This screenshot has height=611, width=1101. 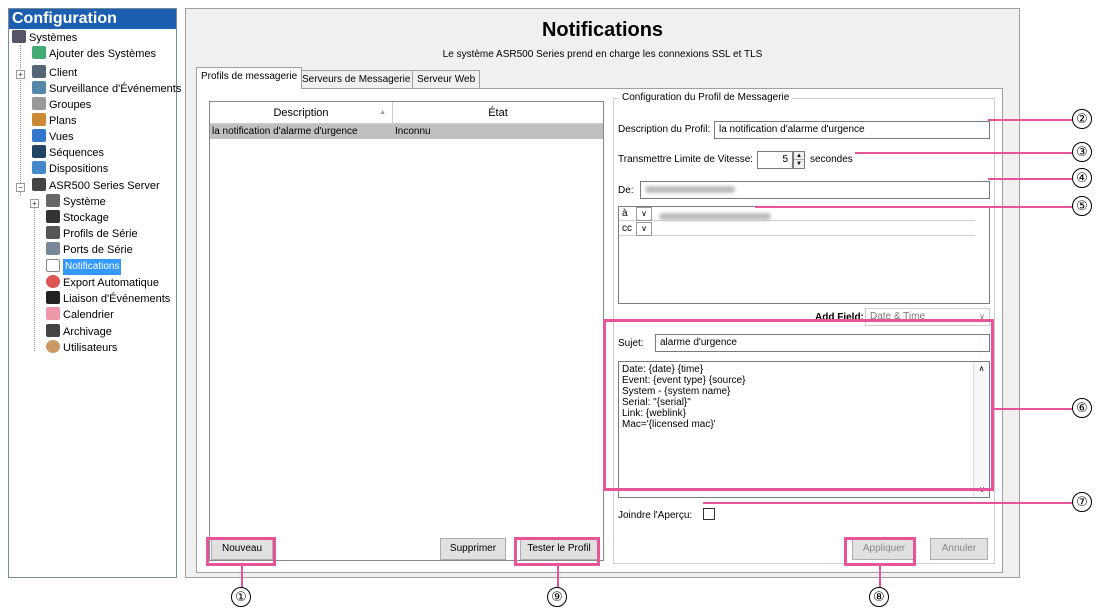 I want to click on config-header: Configuration, so click(x=92, y=19).